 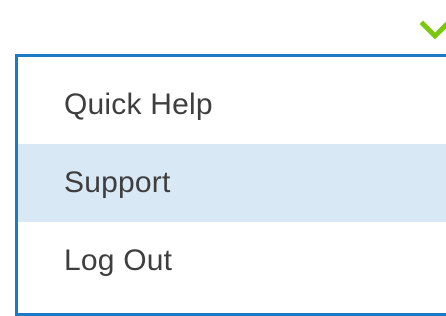 What do you see at coordinates (118, 260) in the screenshot?
I see `menu-item-label: Log Out` at bounding box center [118, 260].